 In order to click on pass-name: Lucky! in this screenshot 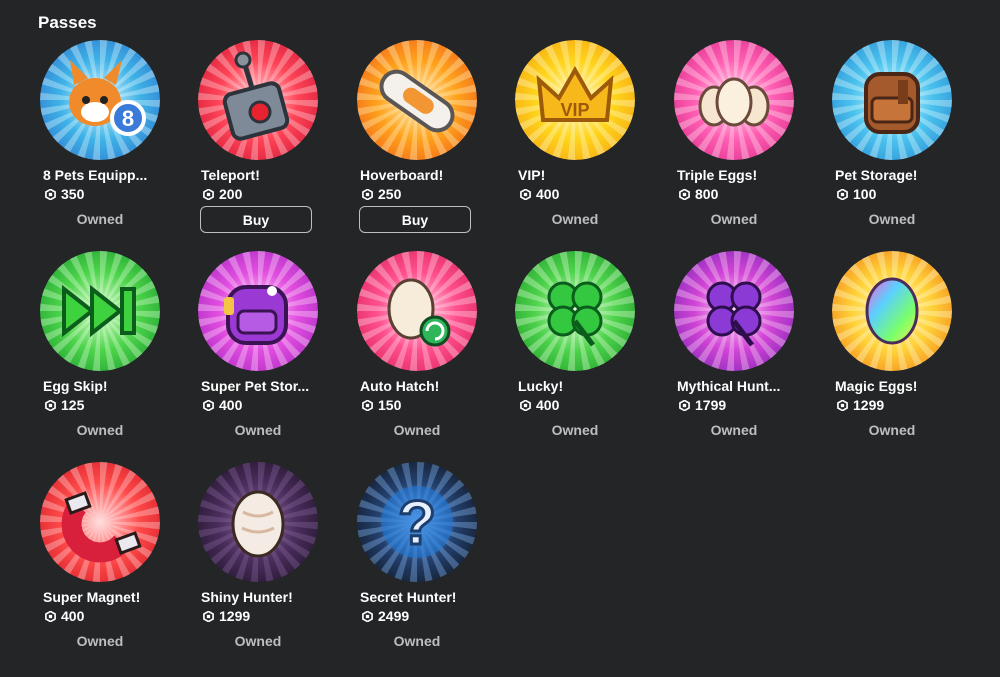, I will do `click(574, 386)`.